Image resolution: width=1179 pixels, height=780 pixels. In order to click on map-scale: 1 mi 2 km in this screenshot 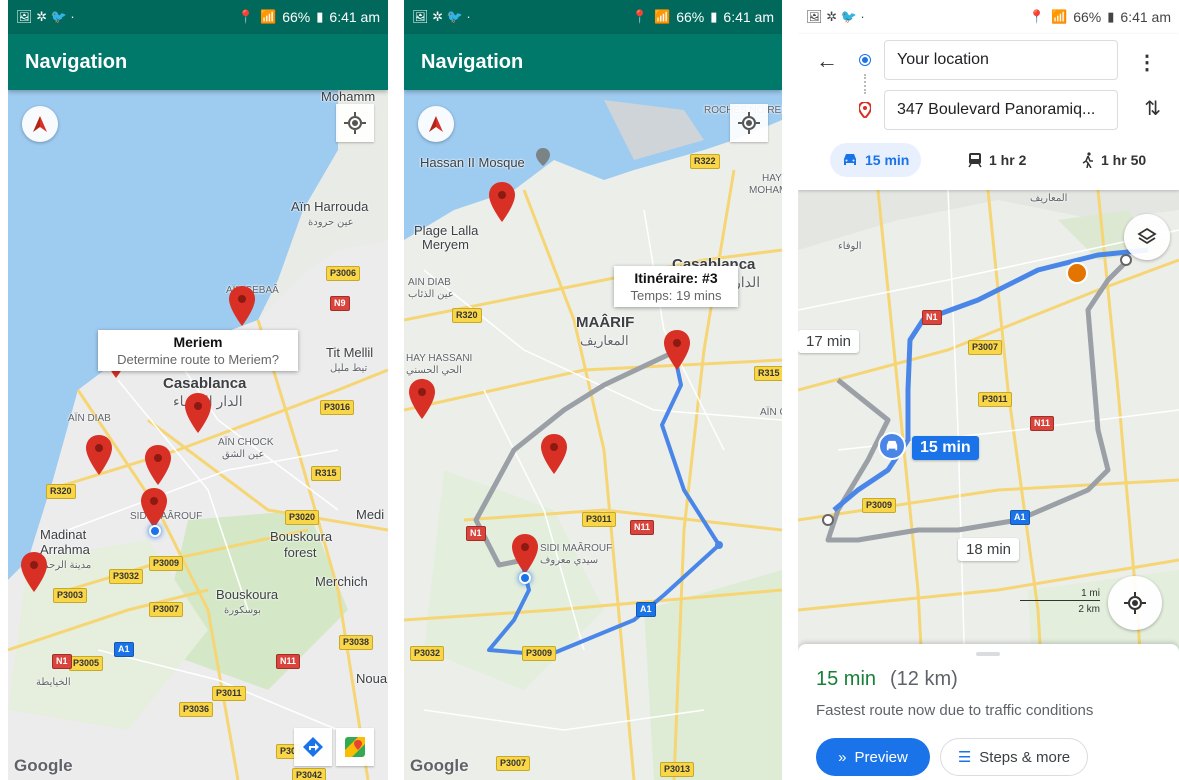, I will do `click(1060, 603)`.